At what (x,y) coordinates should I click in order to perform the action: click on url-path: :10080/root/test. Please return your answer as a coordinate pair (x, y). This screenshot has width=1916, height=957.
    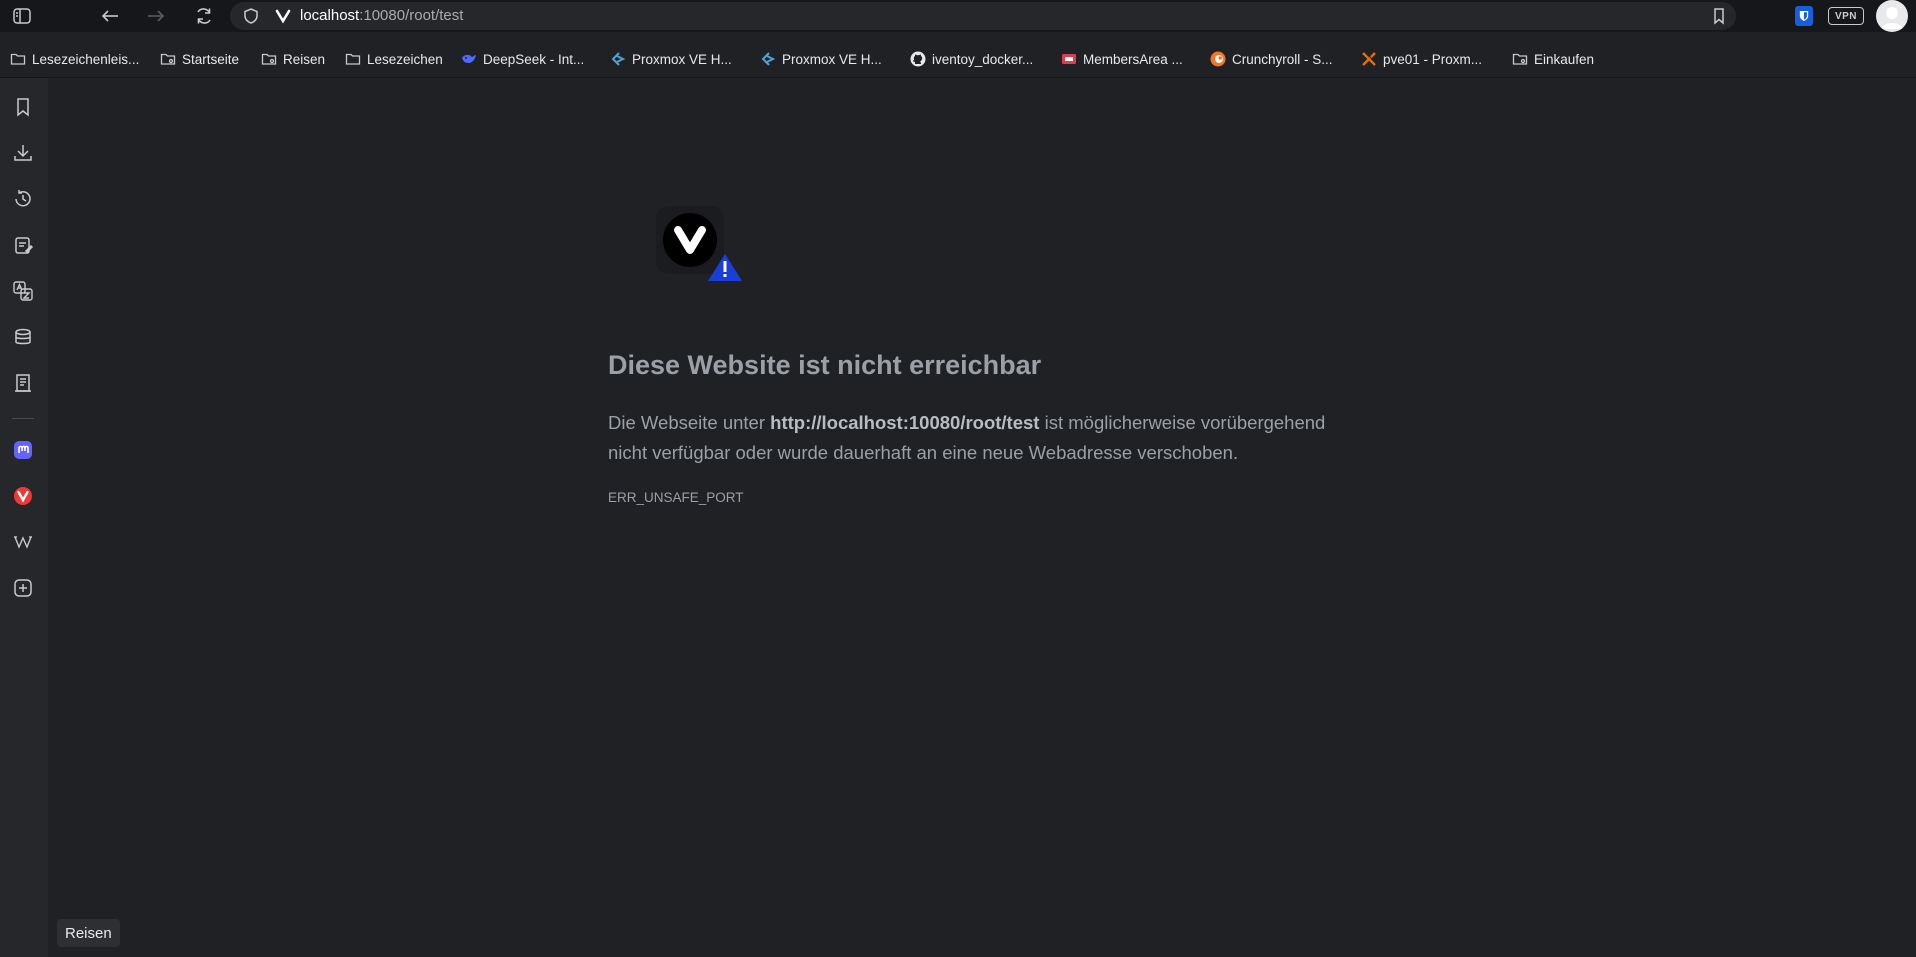
    Looking at the image, I should click on (411, 15).